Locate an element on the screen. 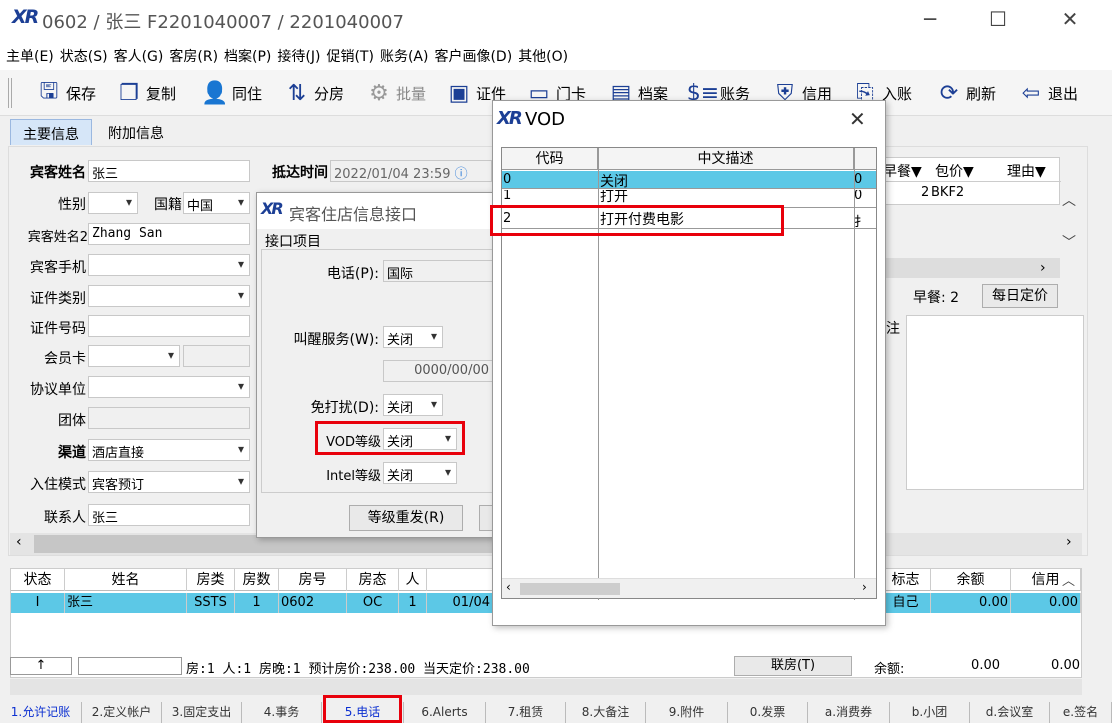  resend-level-button: 等级重发(R) is located at coordinates (406, 518).